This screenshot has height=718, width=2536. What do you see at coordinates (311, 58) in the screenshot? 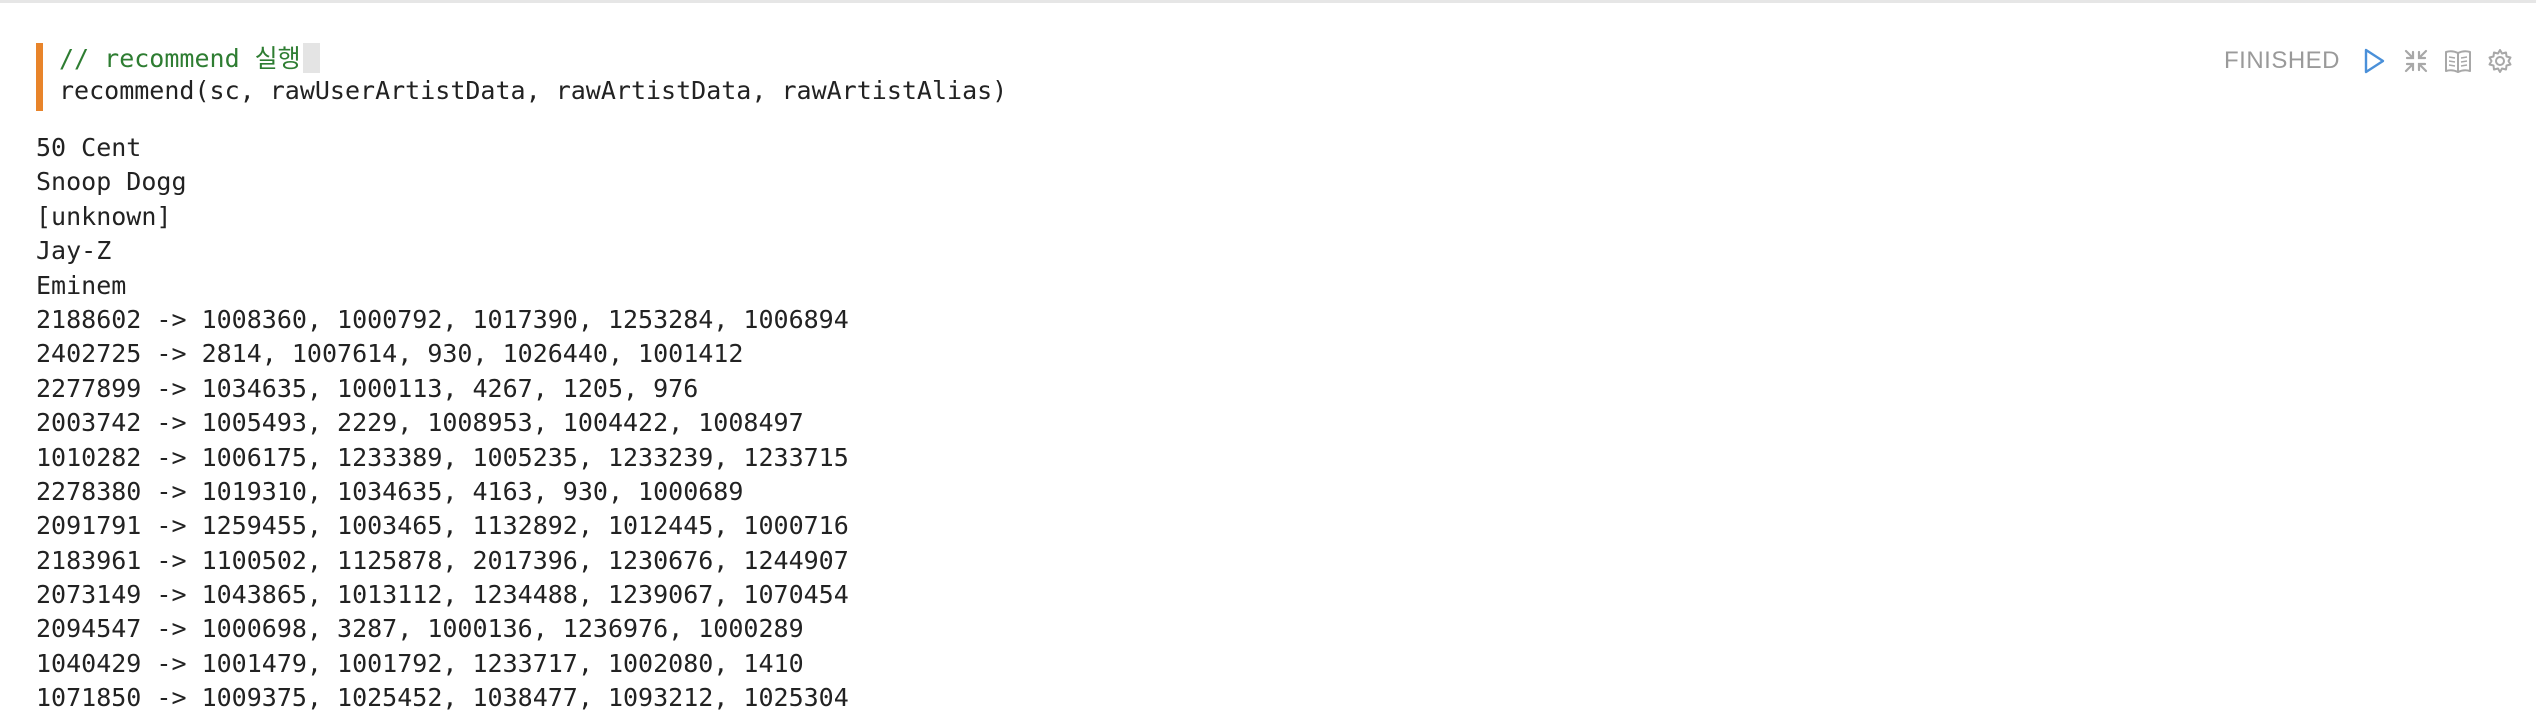
I see `text-cursor` at bounding box center [311, 58].